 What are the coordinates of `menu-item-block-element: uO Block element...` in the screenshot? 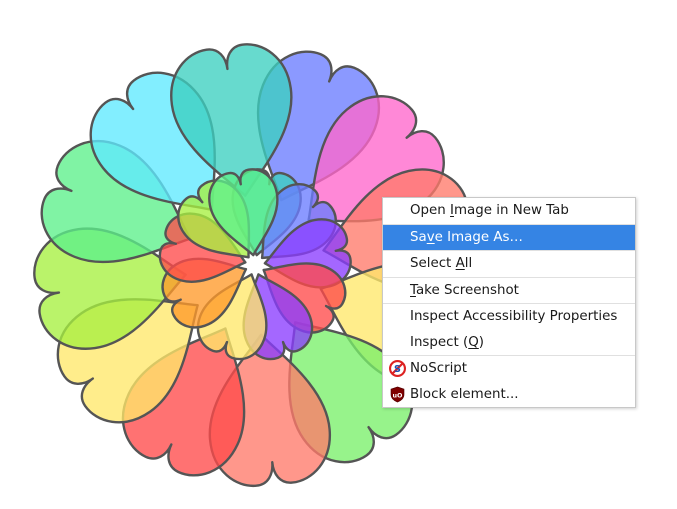 It's located at (509, 395).